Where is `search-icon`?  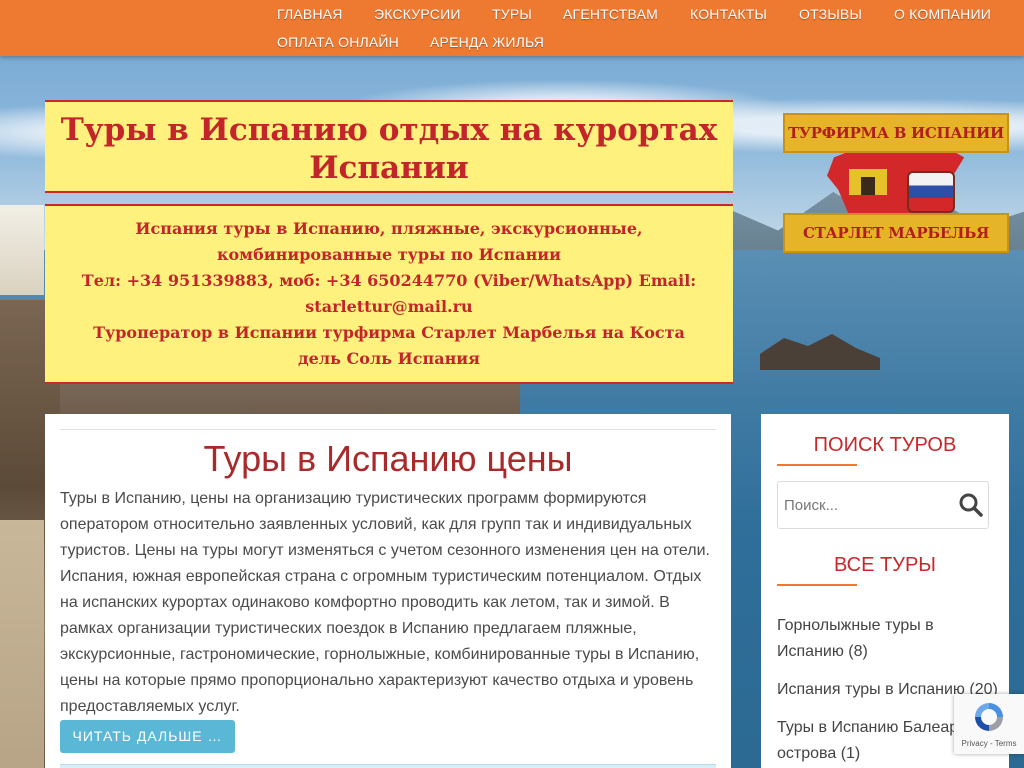
search-icon is located at coordinates (971, 505).